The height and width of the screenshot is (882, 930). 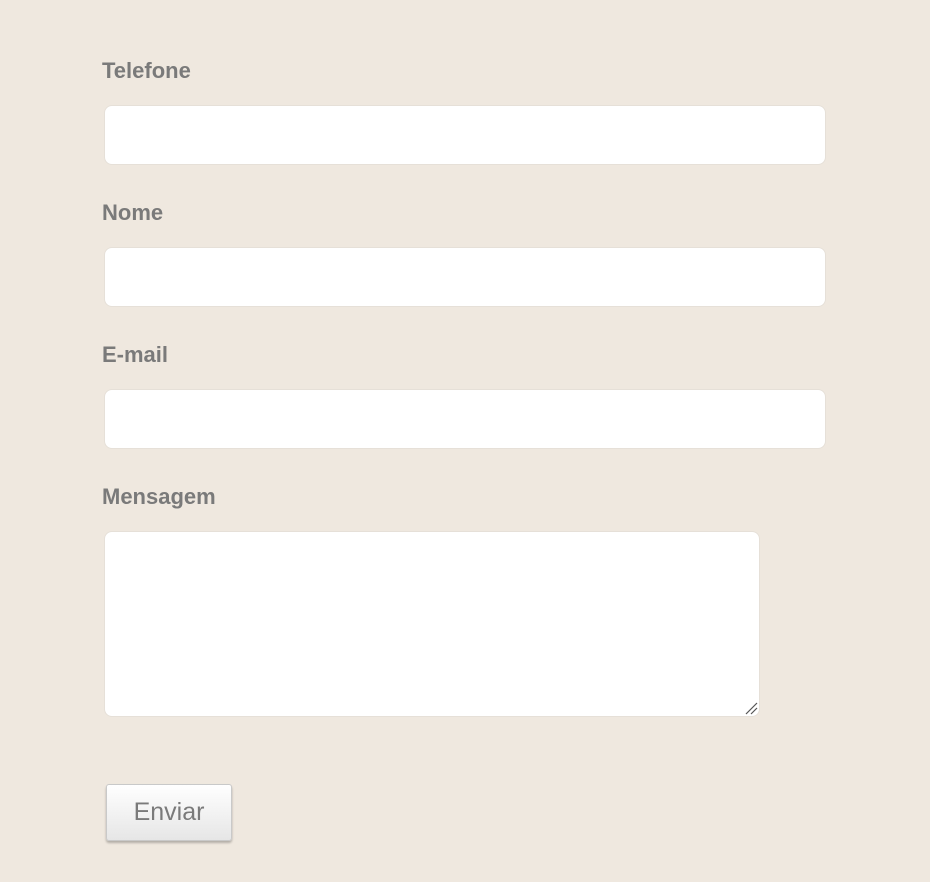 I want to click on name-input, so click(x=465, y=277).